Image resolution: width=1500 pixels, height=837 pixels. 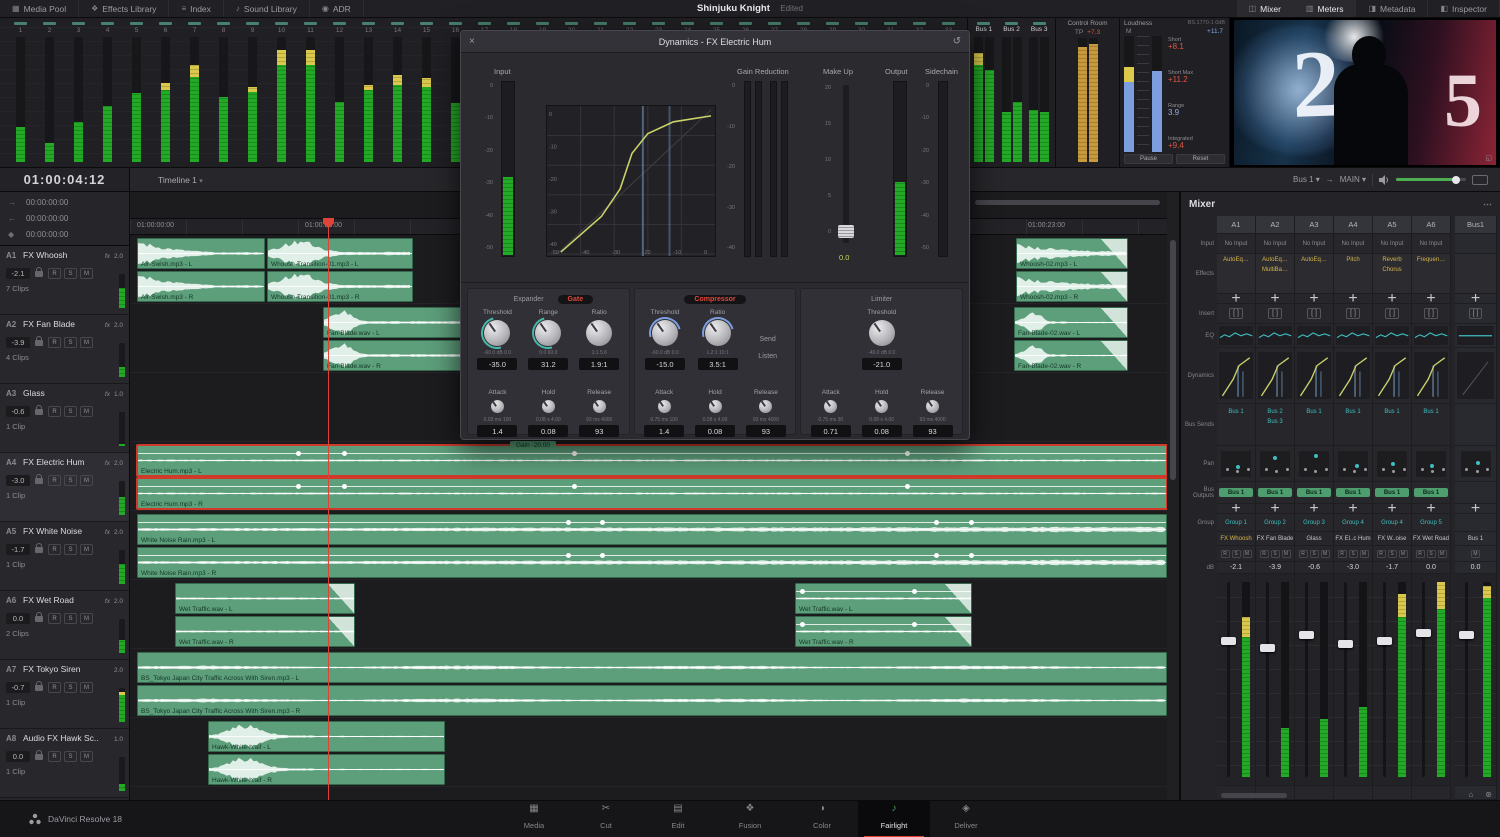 What do you see at coordinates (1352, 261) in the screenshot?
I see `effect-name: Pitch` at bounding box center [1352, 261].